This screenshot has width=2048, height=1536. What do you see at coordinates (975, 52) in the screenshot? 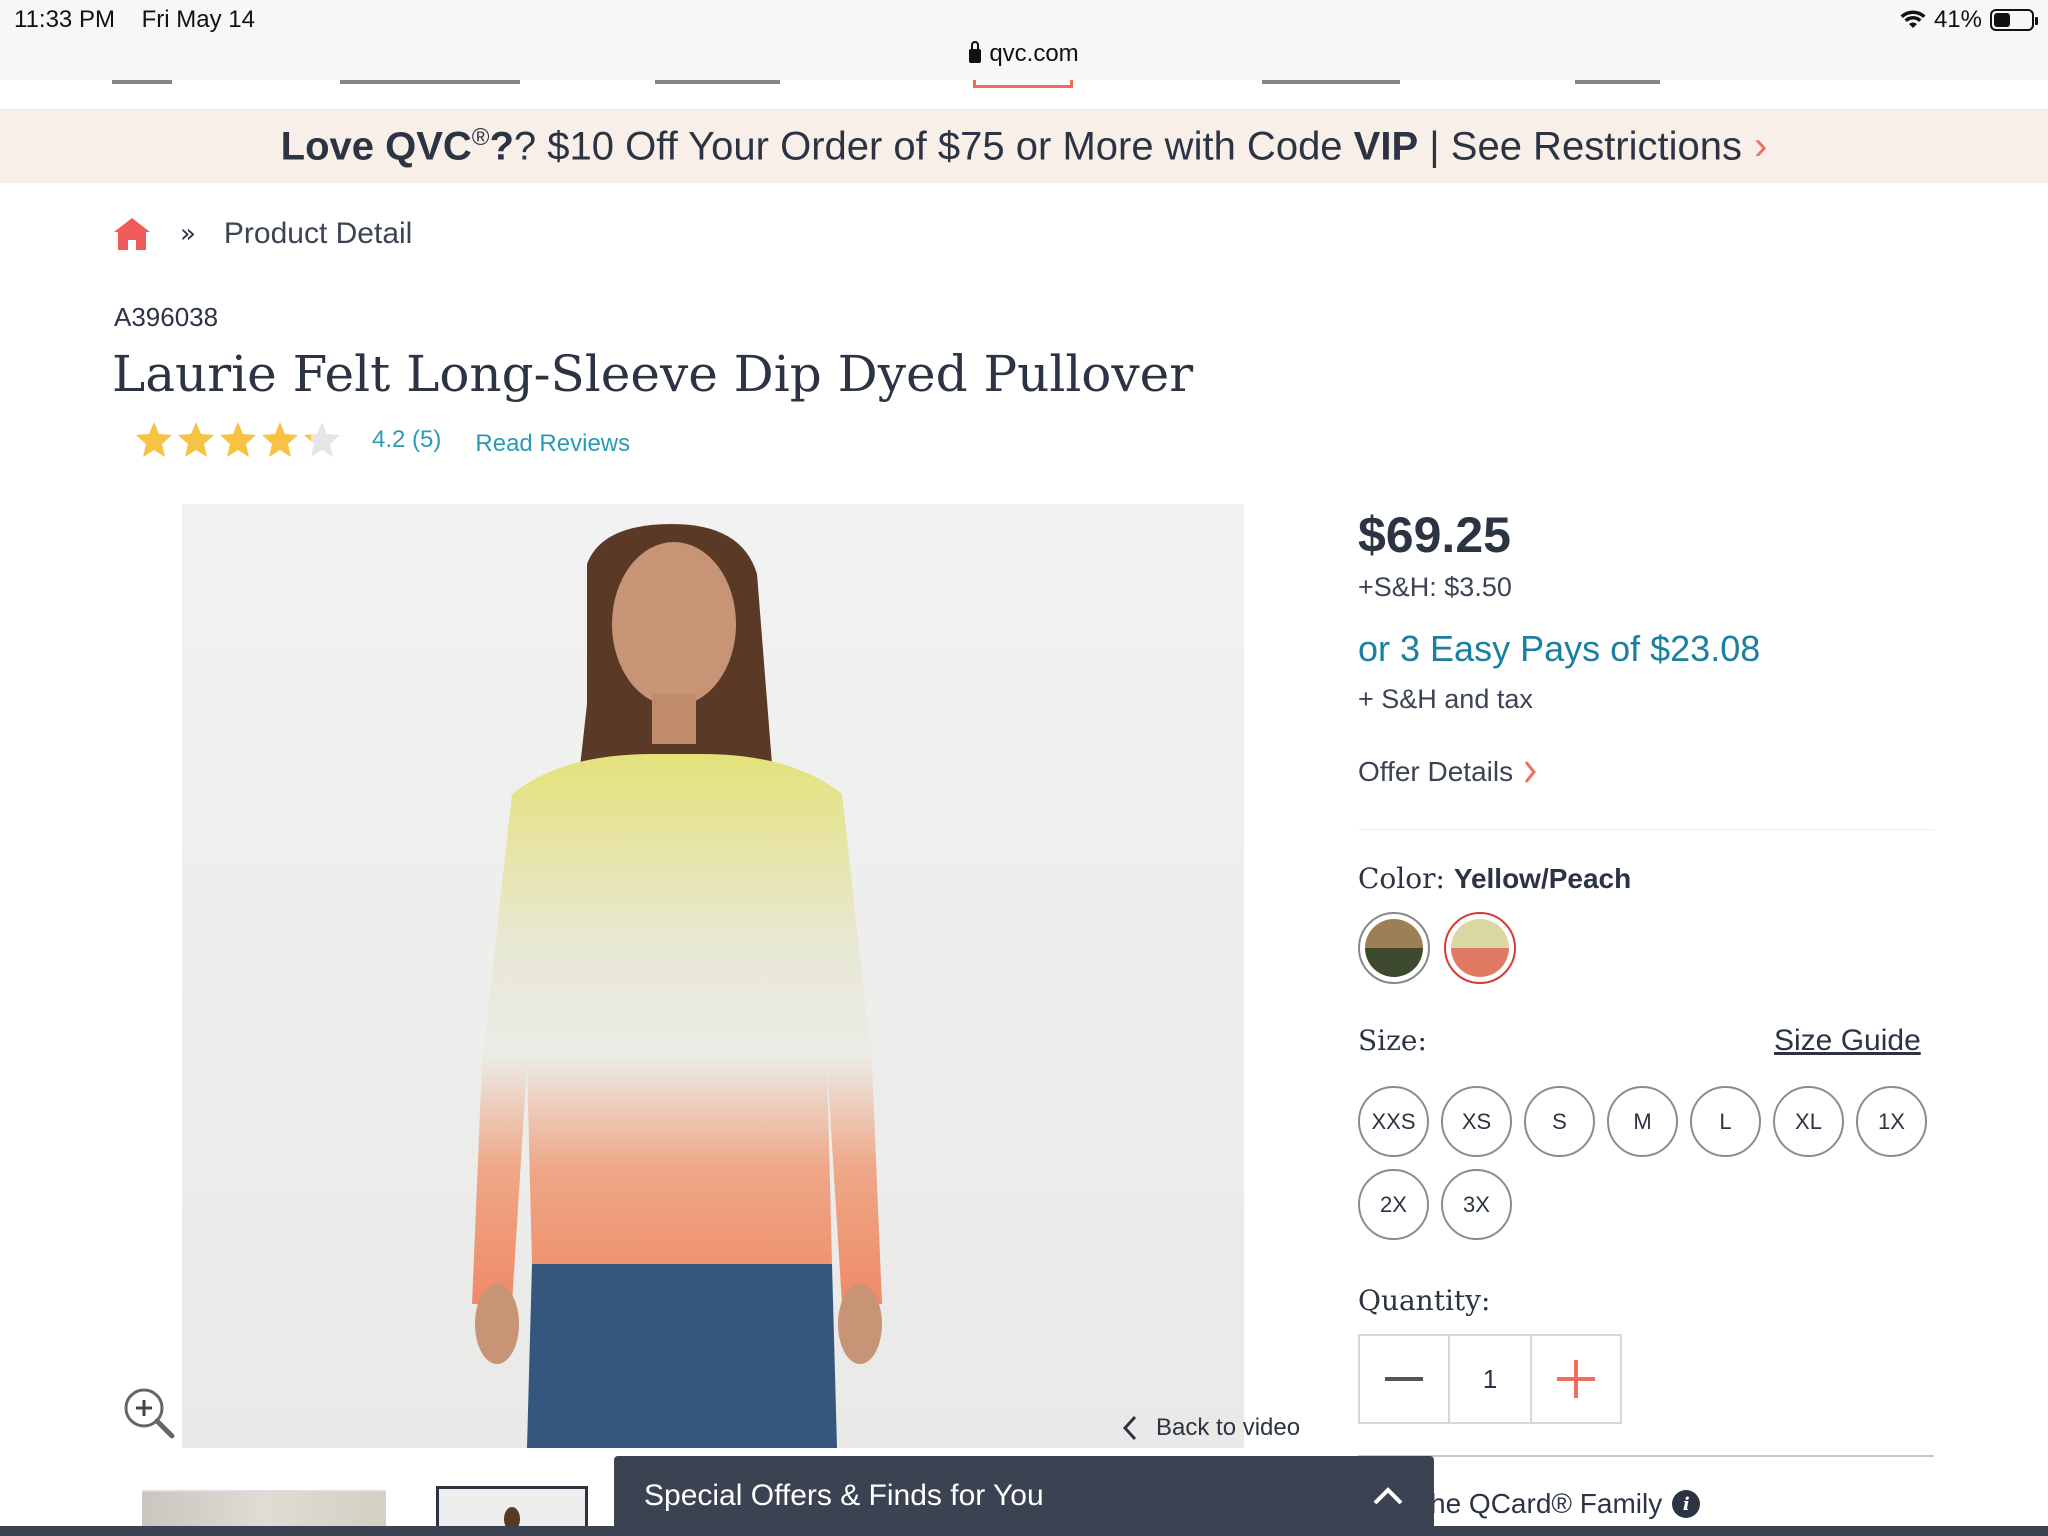
I see `lock-icon` at bounding box center [975, 52].